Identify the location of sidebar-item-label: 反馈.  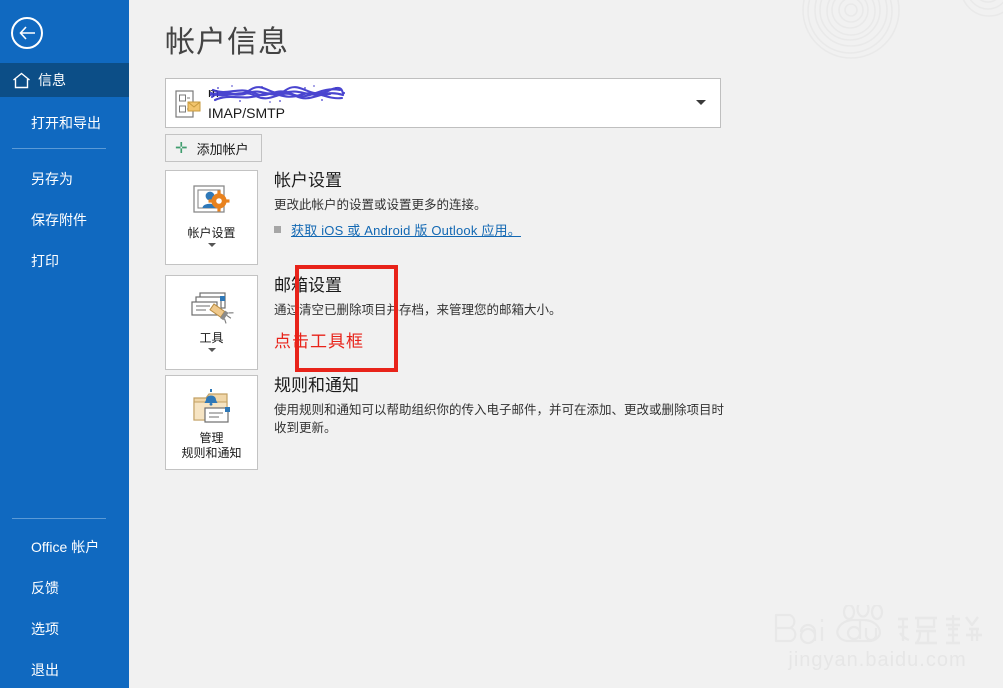
(45, 588).